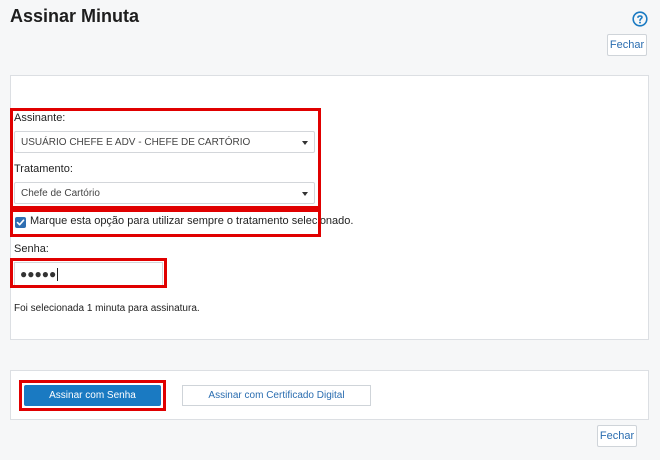  I want to click on signer-label: Assinante:, so click(40, 118).